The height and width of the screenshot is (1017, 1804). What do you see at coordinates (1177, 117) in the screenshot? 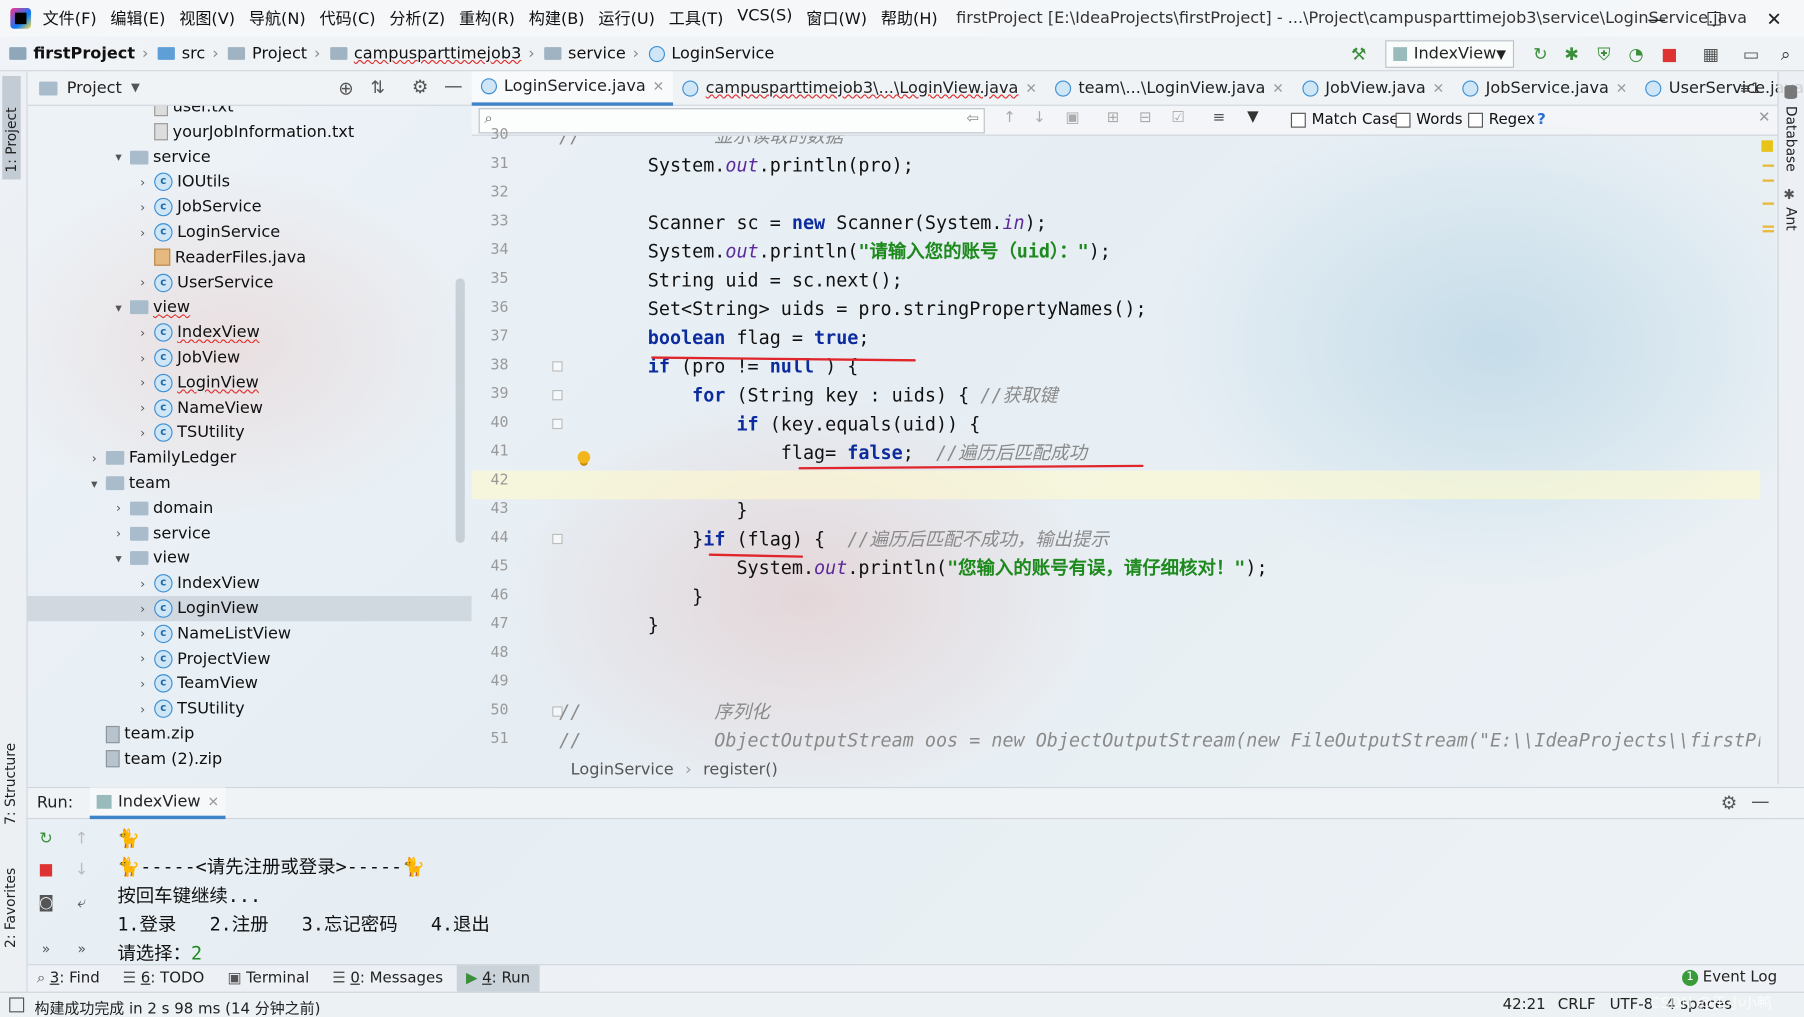
I see `toggle-occurrences-icon: ☑` at bounding box center [1177, 117].